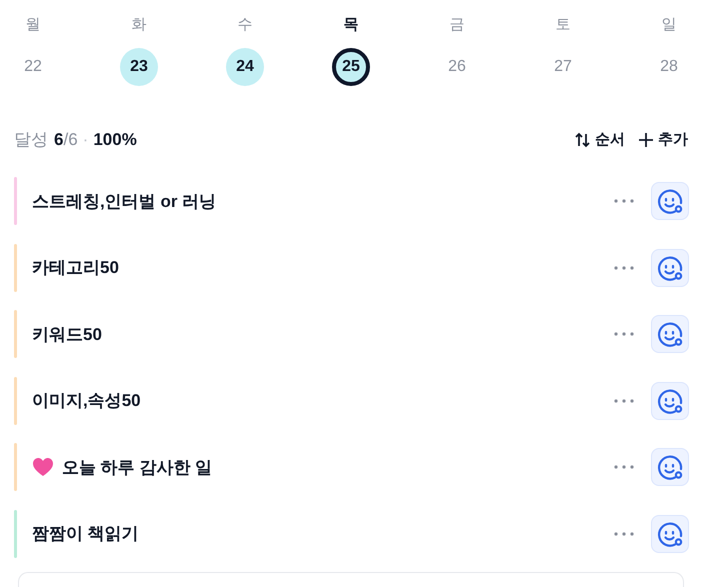 The height and width of the screenshot is (587, 702). I want to click on date-button: 25, so click(351, 67).